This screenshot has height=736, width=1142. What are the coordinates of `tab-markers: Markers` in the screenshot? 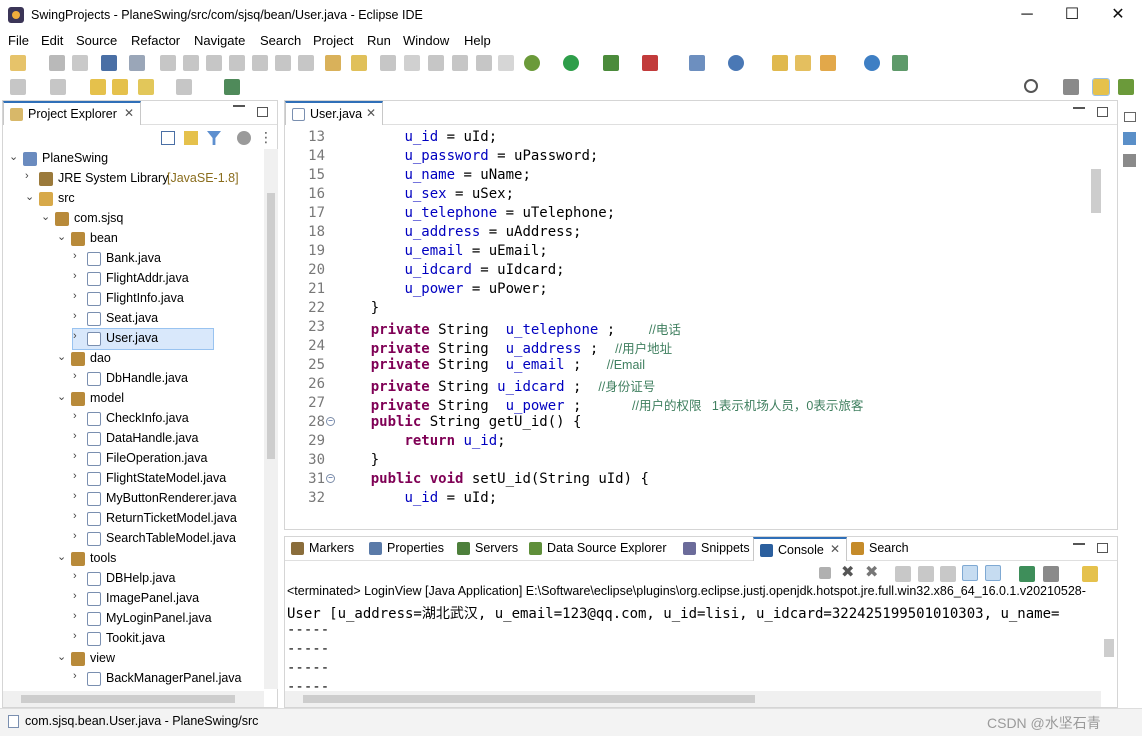 It's located at (325, 549).